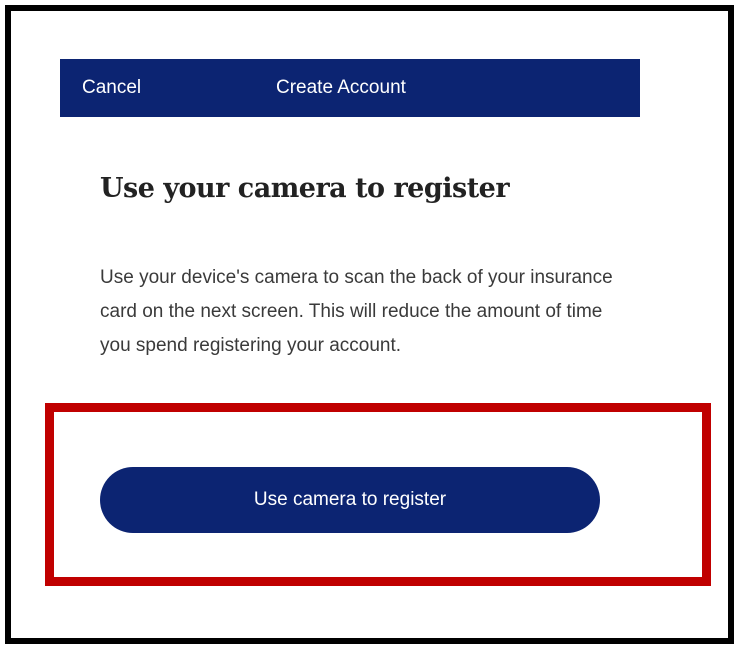 This screenshot has width=739, height=649. I want to click on nav-bar: Cancel Create Account, so click(350, 88).